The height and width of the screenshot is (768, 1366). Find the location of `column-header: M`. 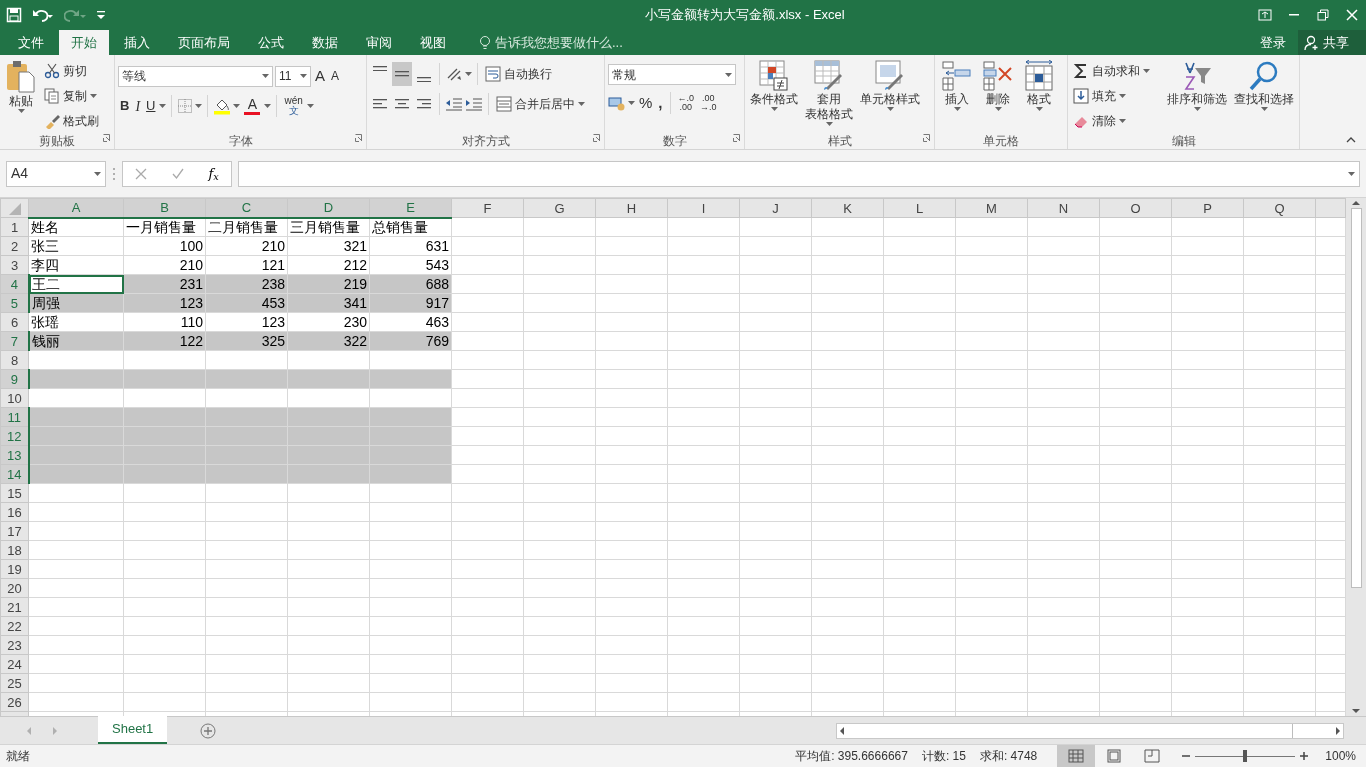

column-header: M is located at coordinates (991, 208).